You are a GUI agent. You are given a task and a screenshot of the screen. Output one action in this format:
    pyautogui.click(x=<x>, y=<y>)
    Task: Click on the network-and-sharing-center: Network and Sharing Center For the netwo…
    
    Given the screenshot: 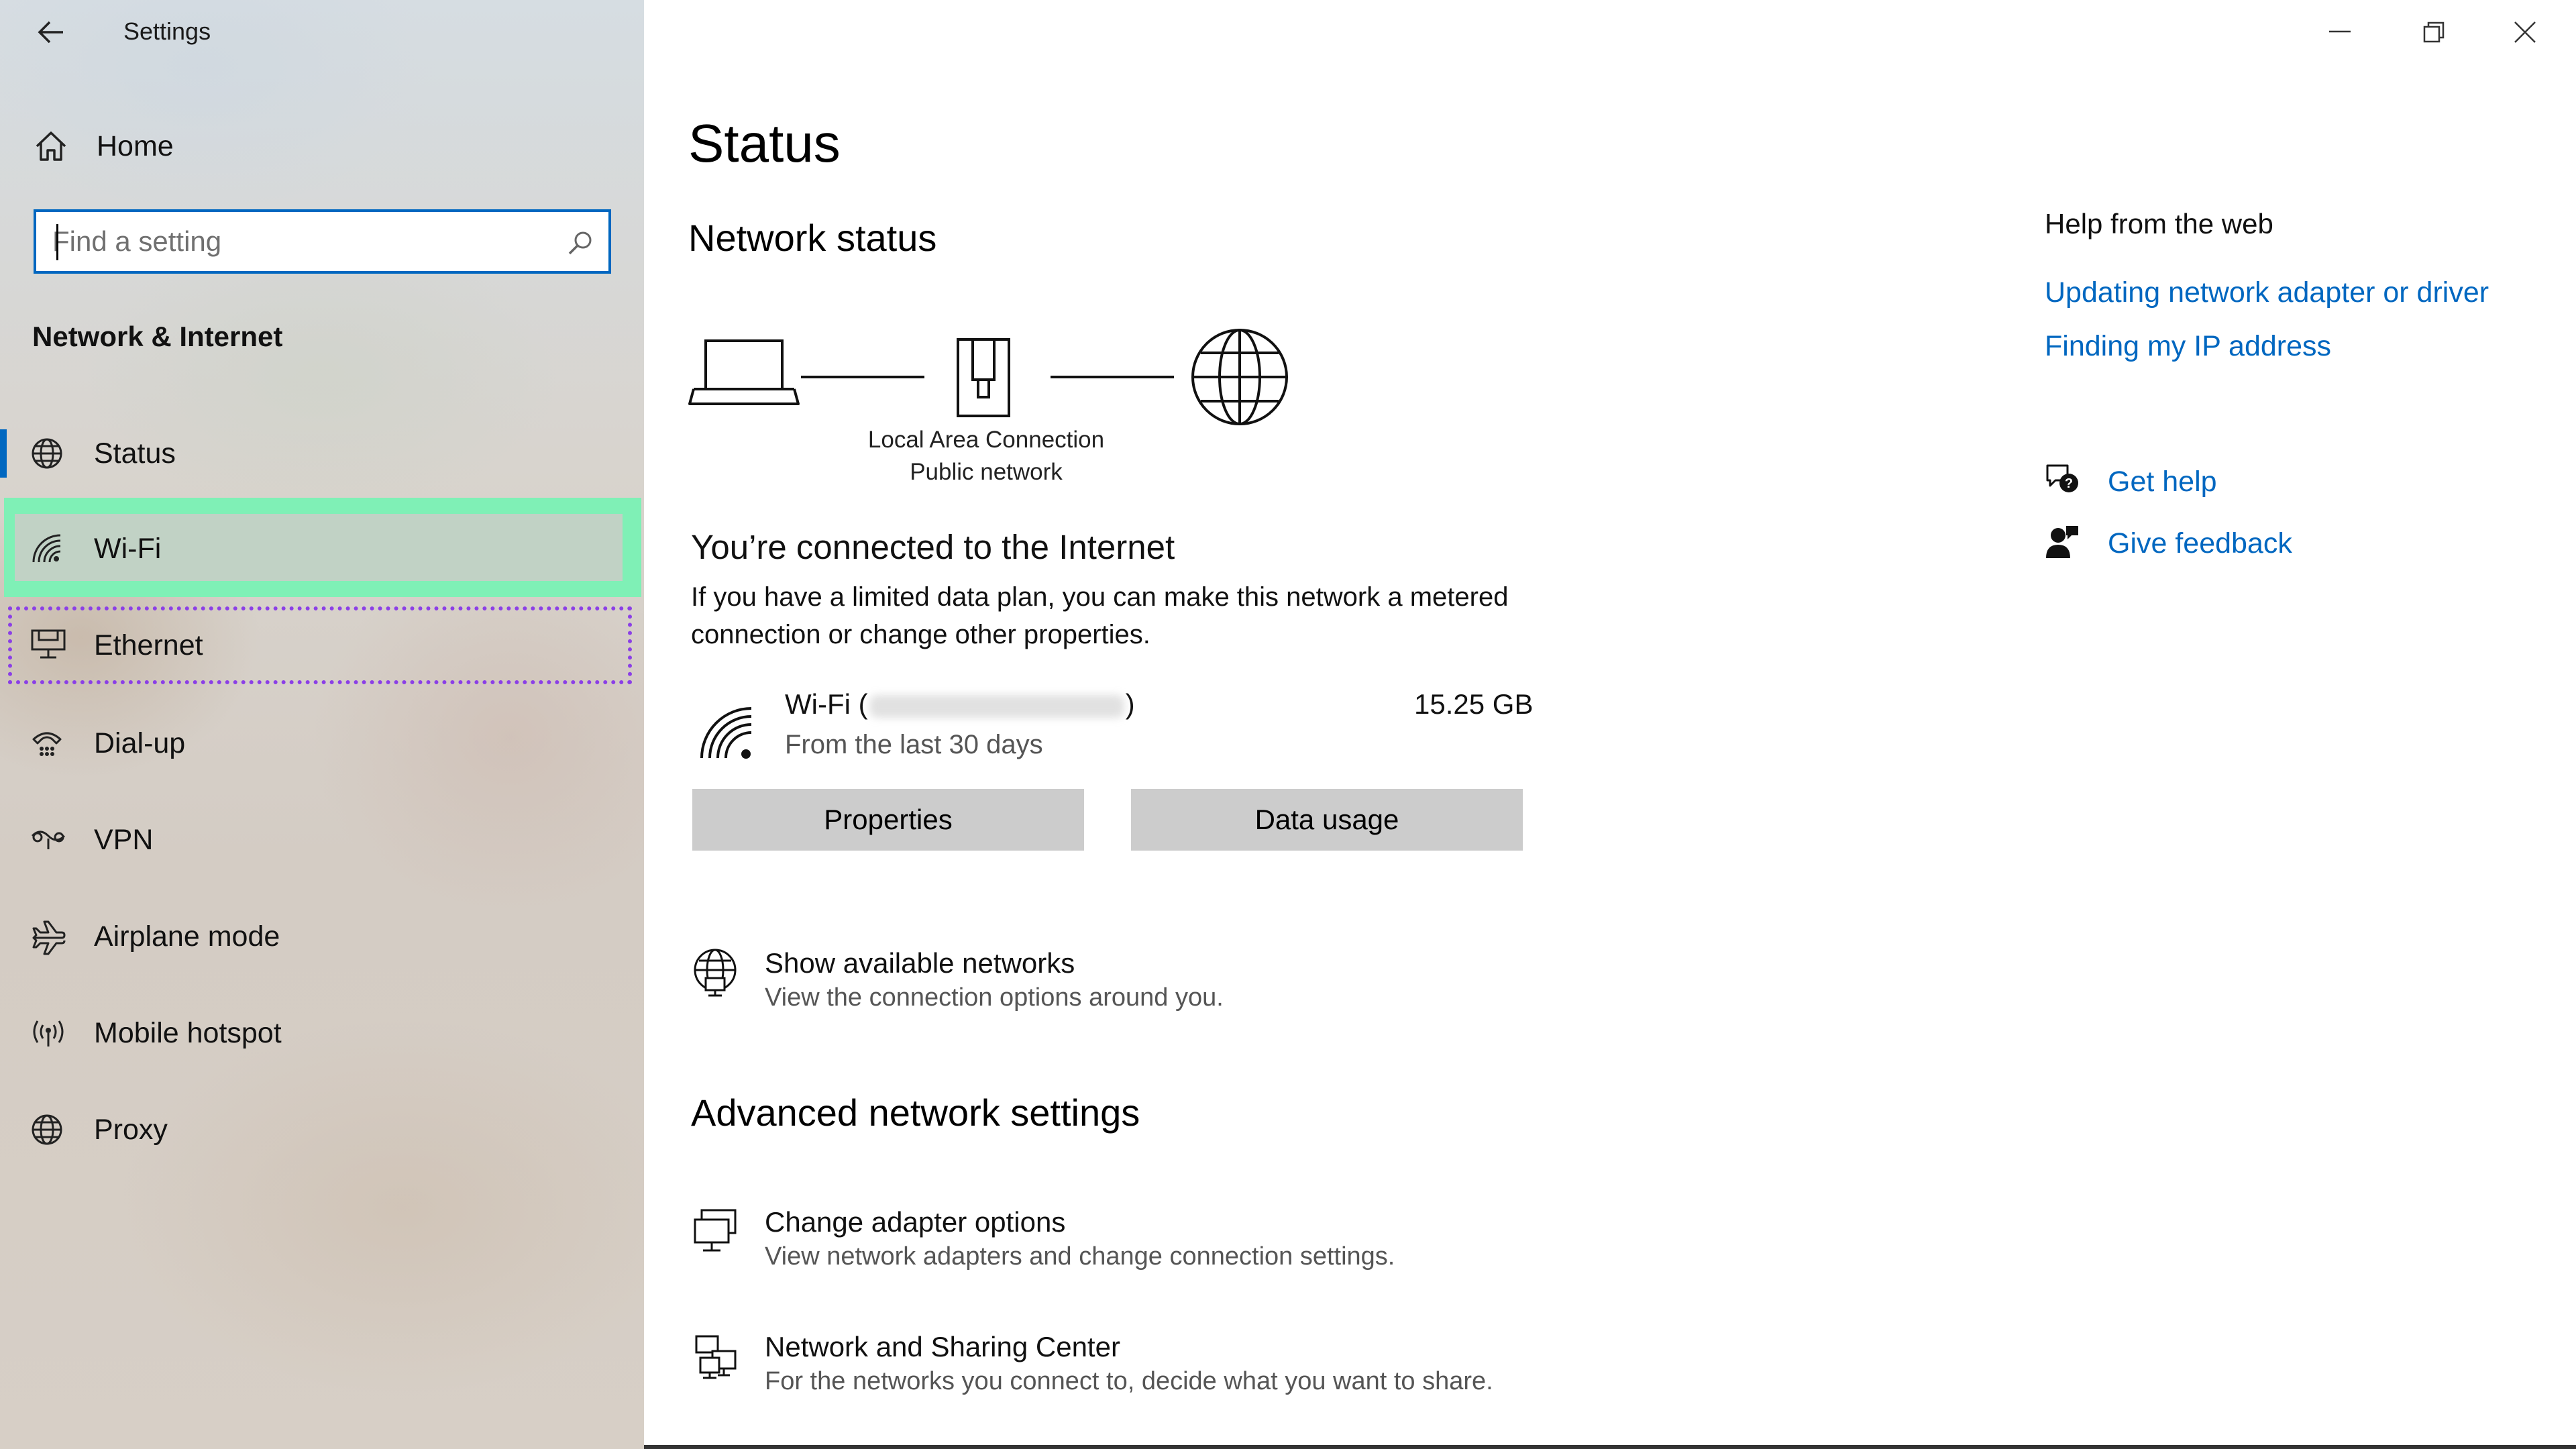 What is the action you would take?
    pyautogui.click(x=1261, y=1368)
    